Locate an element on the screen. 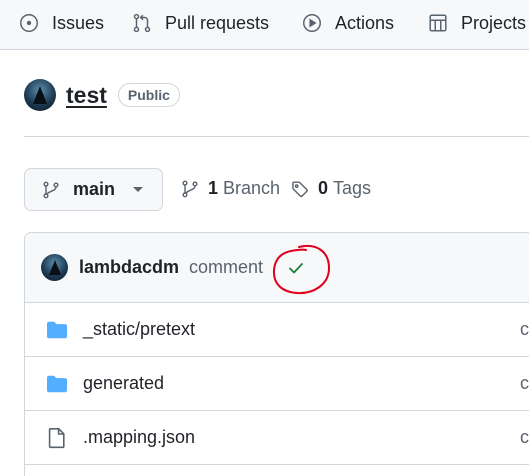 This screenshot has height=476, width=529. tag-count: 0 is located at coordinates (323, 188).